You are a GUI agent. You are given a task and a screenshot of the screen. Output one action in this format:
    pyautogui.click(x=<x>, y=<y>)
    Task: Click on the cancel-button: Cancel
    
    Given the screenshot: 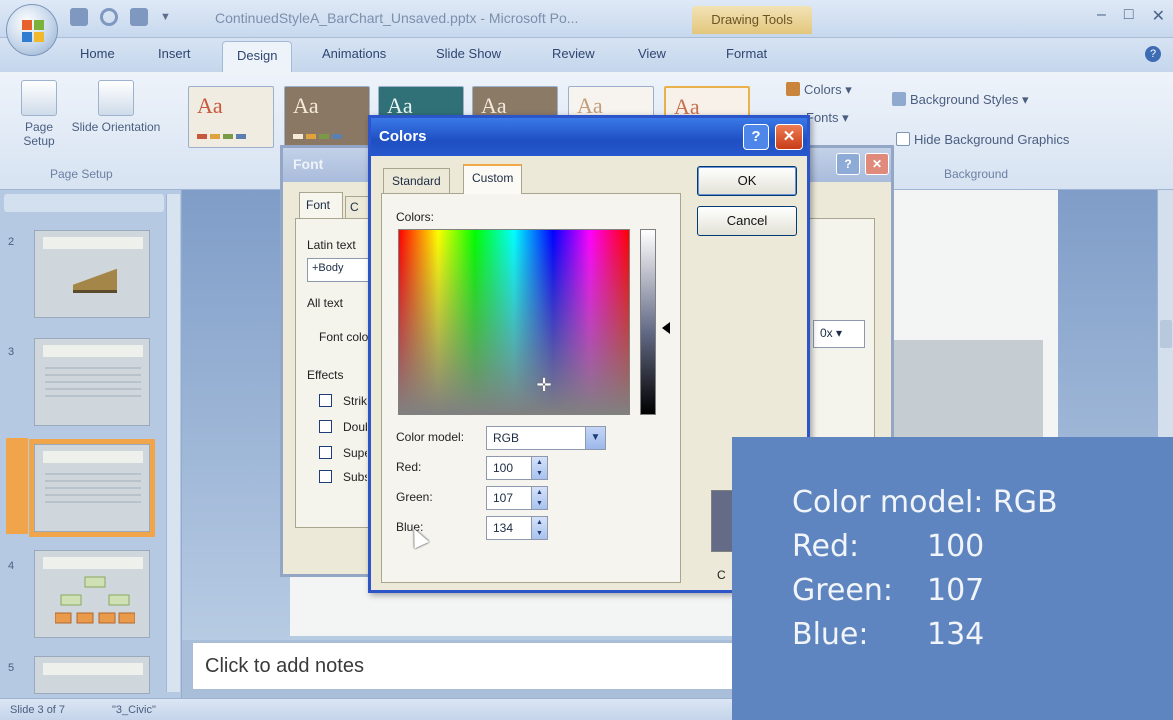 What is the action you would take?
    pyautogui.click(x=747, y=221)
    